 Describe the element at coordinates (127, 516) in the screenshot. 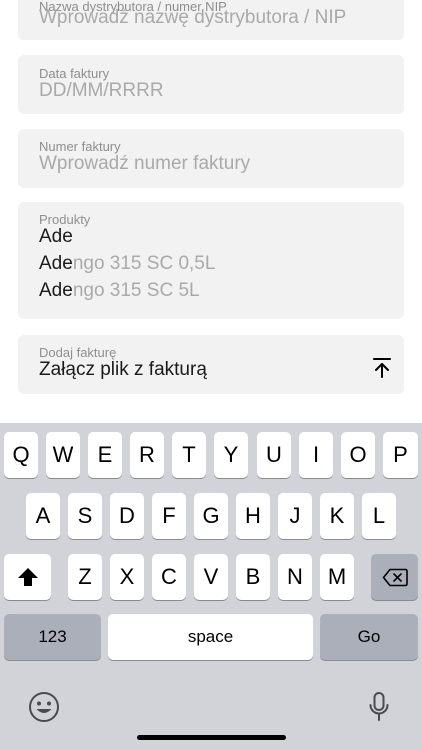

I see `key-d: D` at that location.